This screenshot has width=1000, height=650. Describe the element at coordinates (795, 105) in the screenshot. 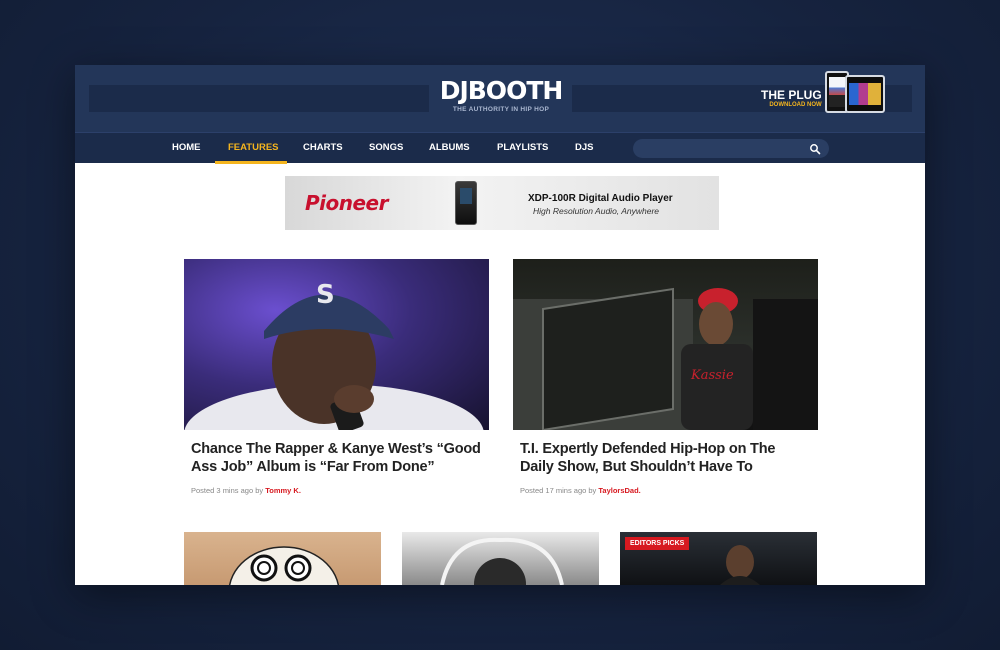

I see `promo-download-link: DOWNLOAD NOW` at that location.